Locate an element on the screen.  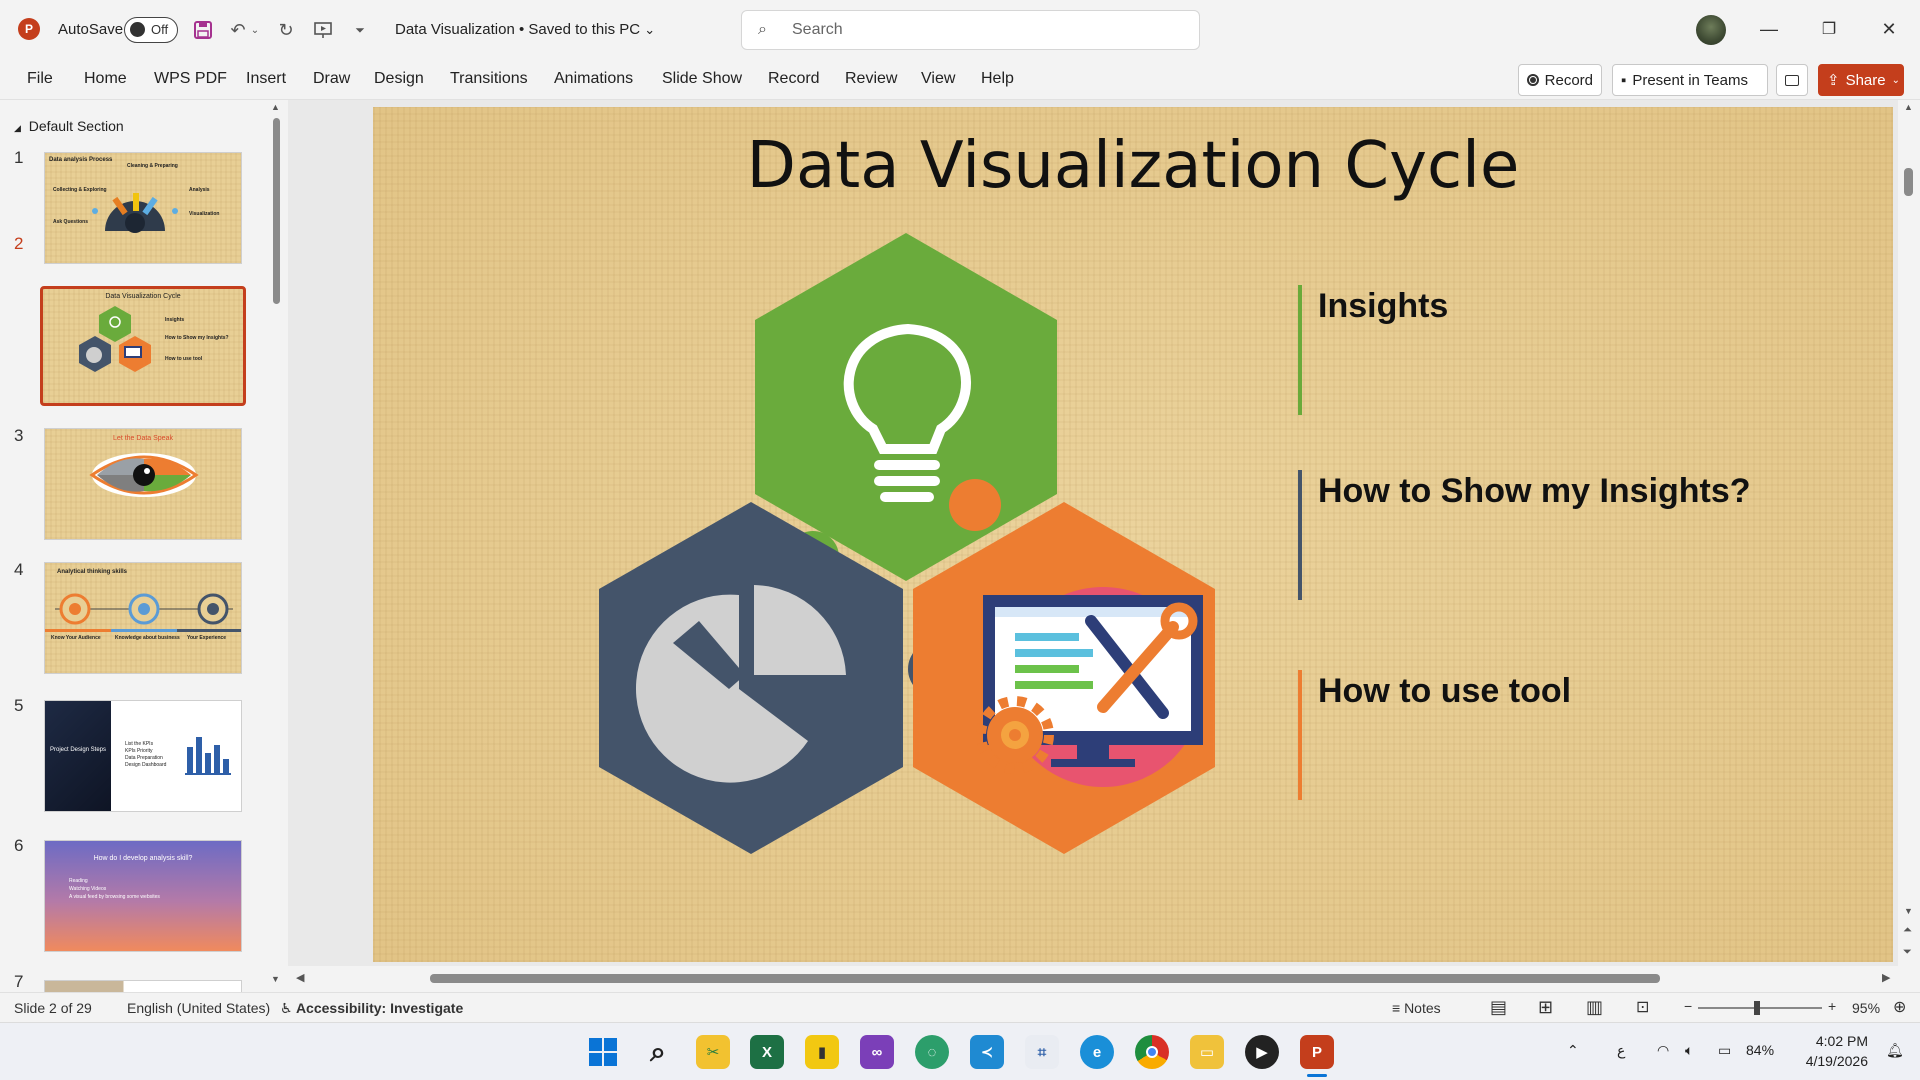
zoom-slider is located at coordinates (1760, 1008).